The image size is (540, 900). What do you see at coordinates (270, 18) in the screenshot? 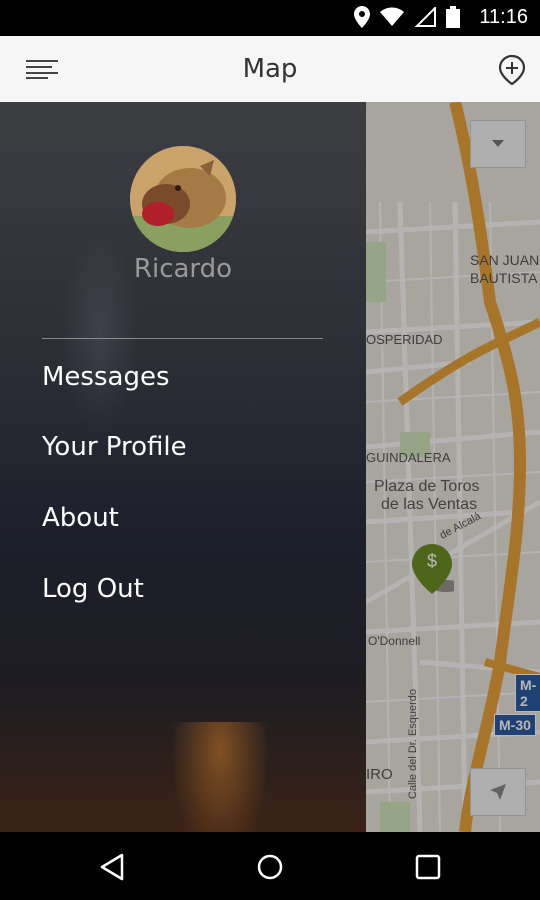
I see `status-bar: 11:16` at bounding box center [270, 18].